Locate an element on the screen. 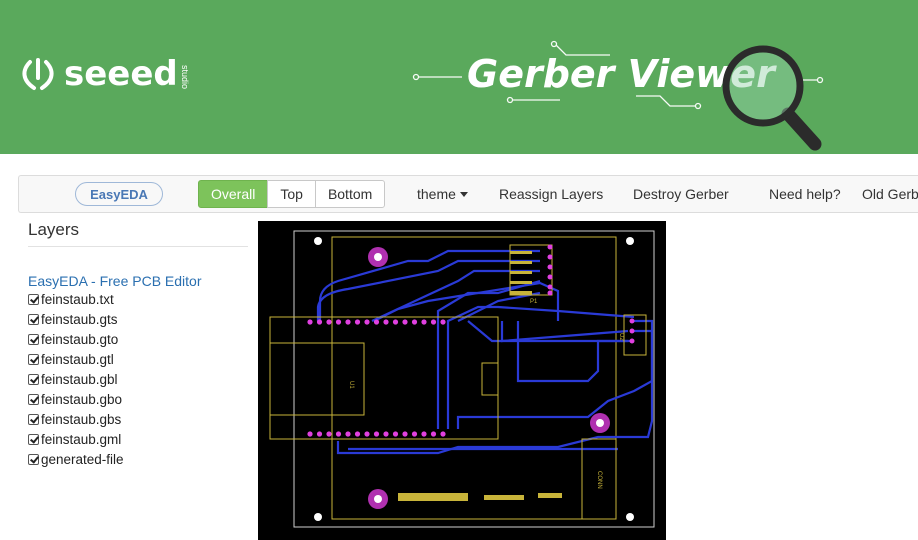 This screenshot has height=540, width=918. layers-title: Layers is located at coordinates (138, 233).